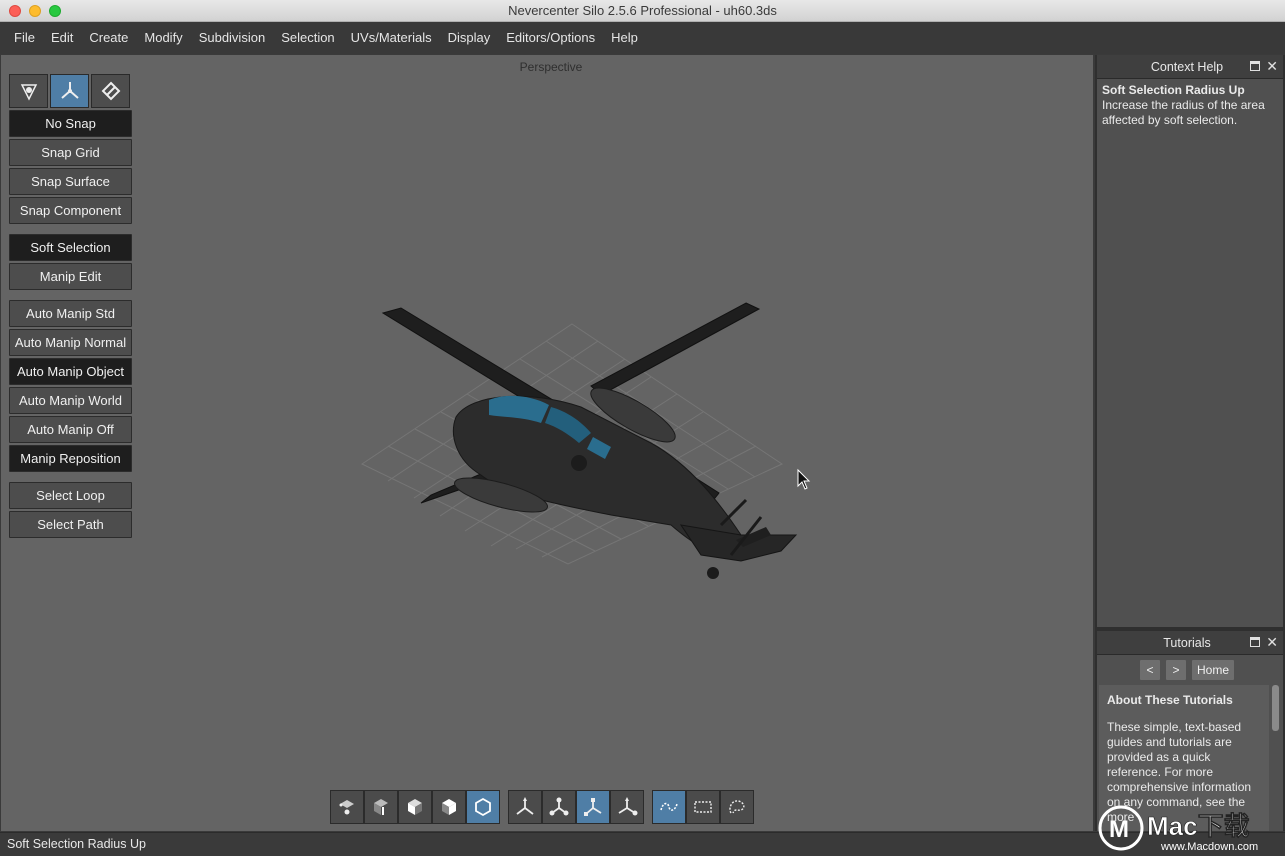 This screenshot has height=856, width=1285. I want to click on menu-uvs-materials: UVs/Materials, so click(391, 38).